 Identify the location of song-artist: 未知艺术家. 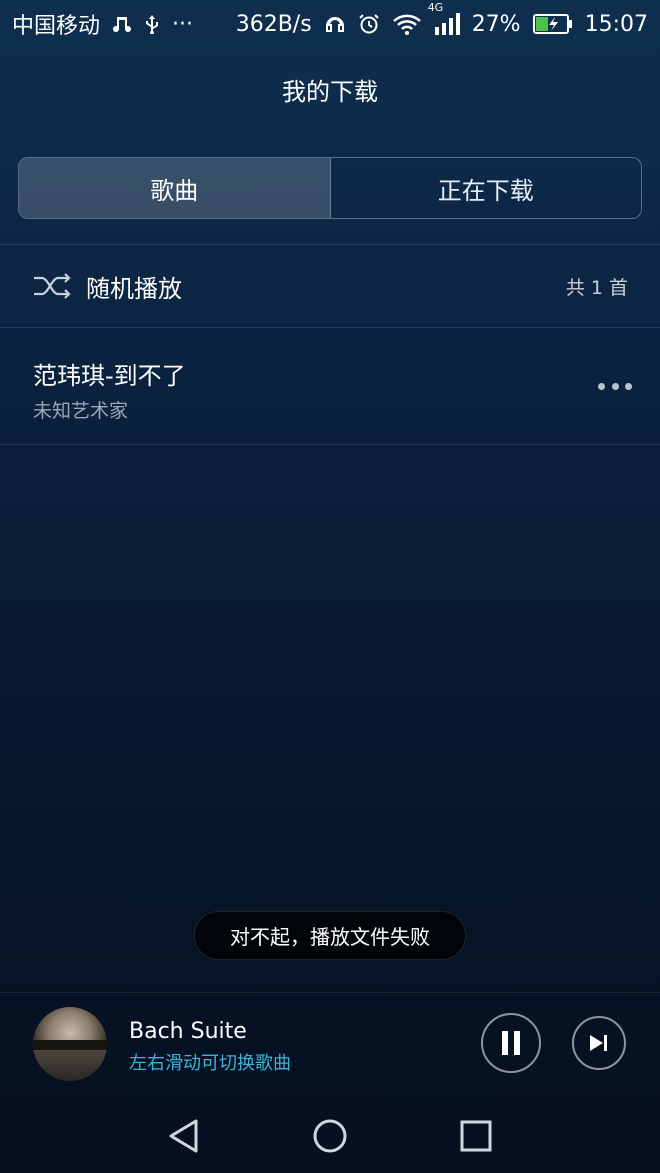
(81, 411).